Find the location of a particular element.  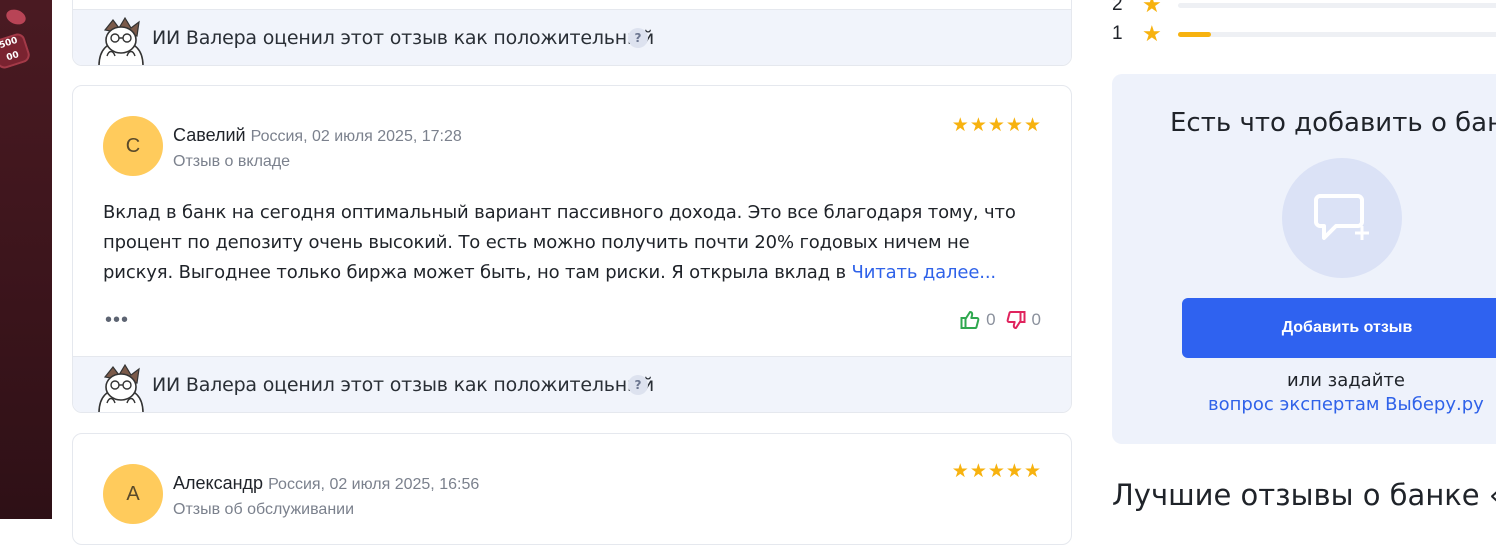

rating-row-1: 1 ★ is located at coordinates (1304, 34).